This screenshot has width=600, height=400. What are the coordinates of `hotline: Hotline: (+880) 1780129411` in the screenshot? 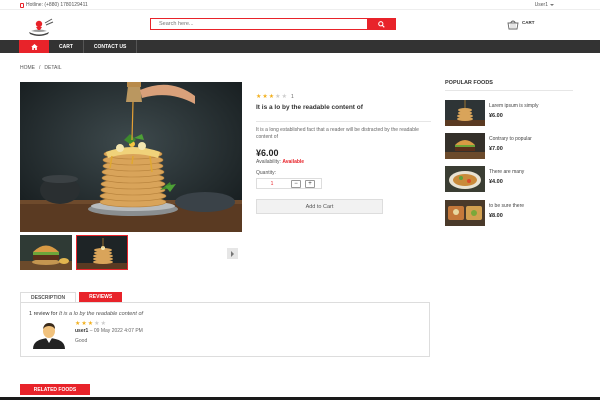 It's located at (54, 5).